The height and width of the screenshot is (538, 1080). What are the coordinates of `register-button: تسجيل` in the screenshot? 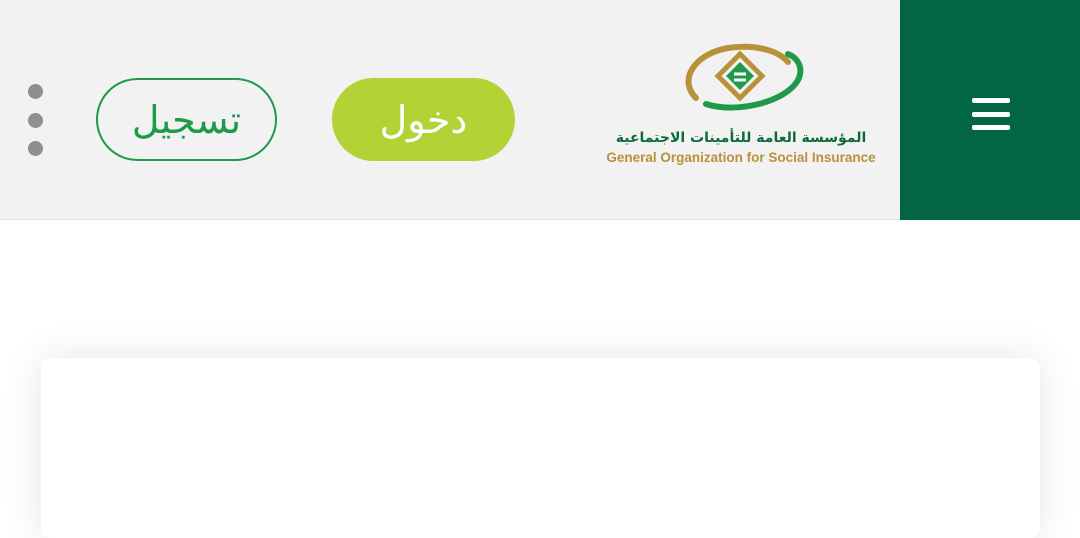 It's located at (186, 119).